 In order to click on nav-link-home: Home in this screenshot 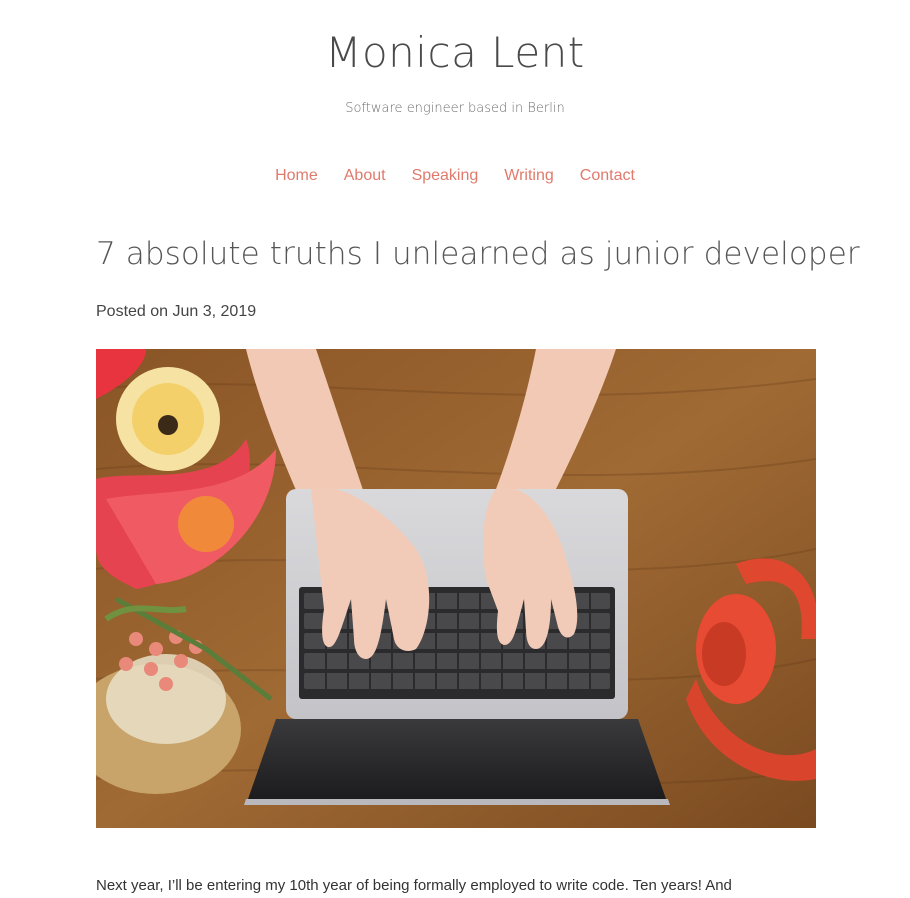, I will do `click(296, 176)`.